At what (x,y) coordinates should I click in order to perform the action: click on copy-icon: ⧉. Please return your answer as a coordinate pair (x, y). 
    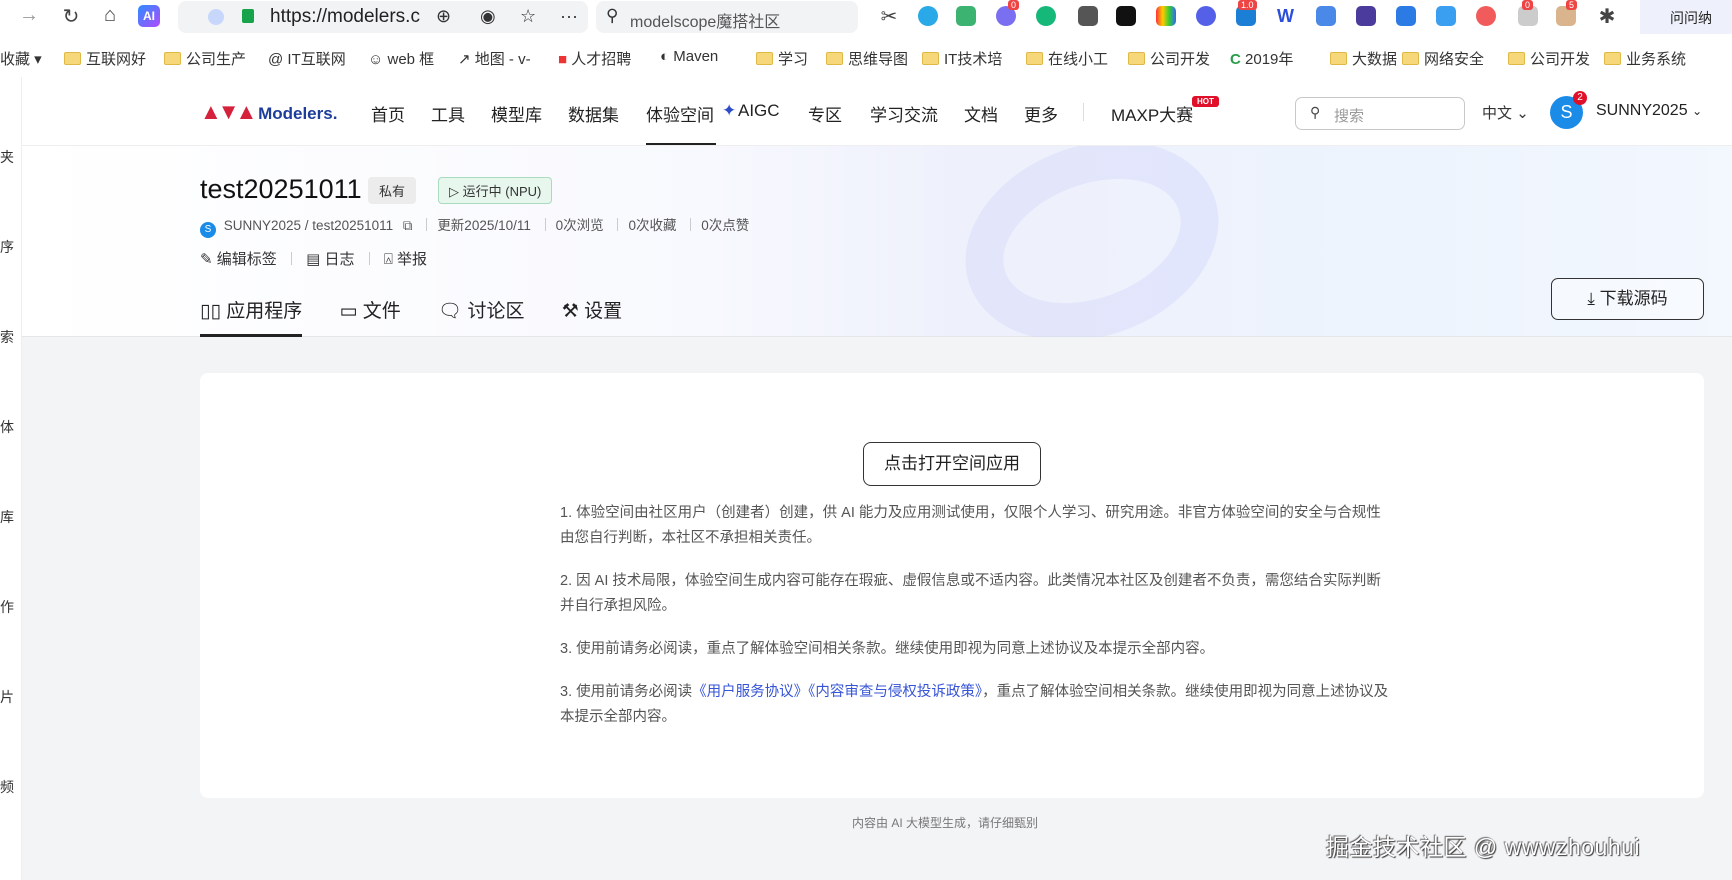
    Looking at the image, I should click on (408, 225).